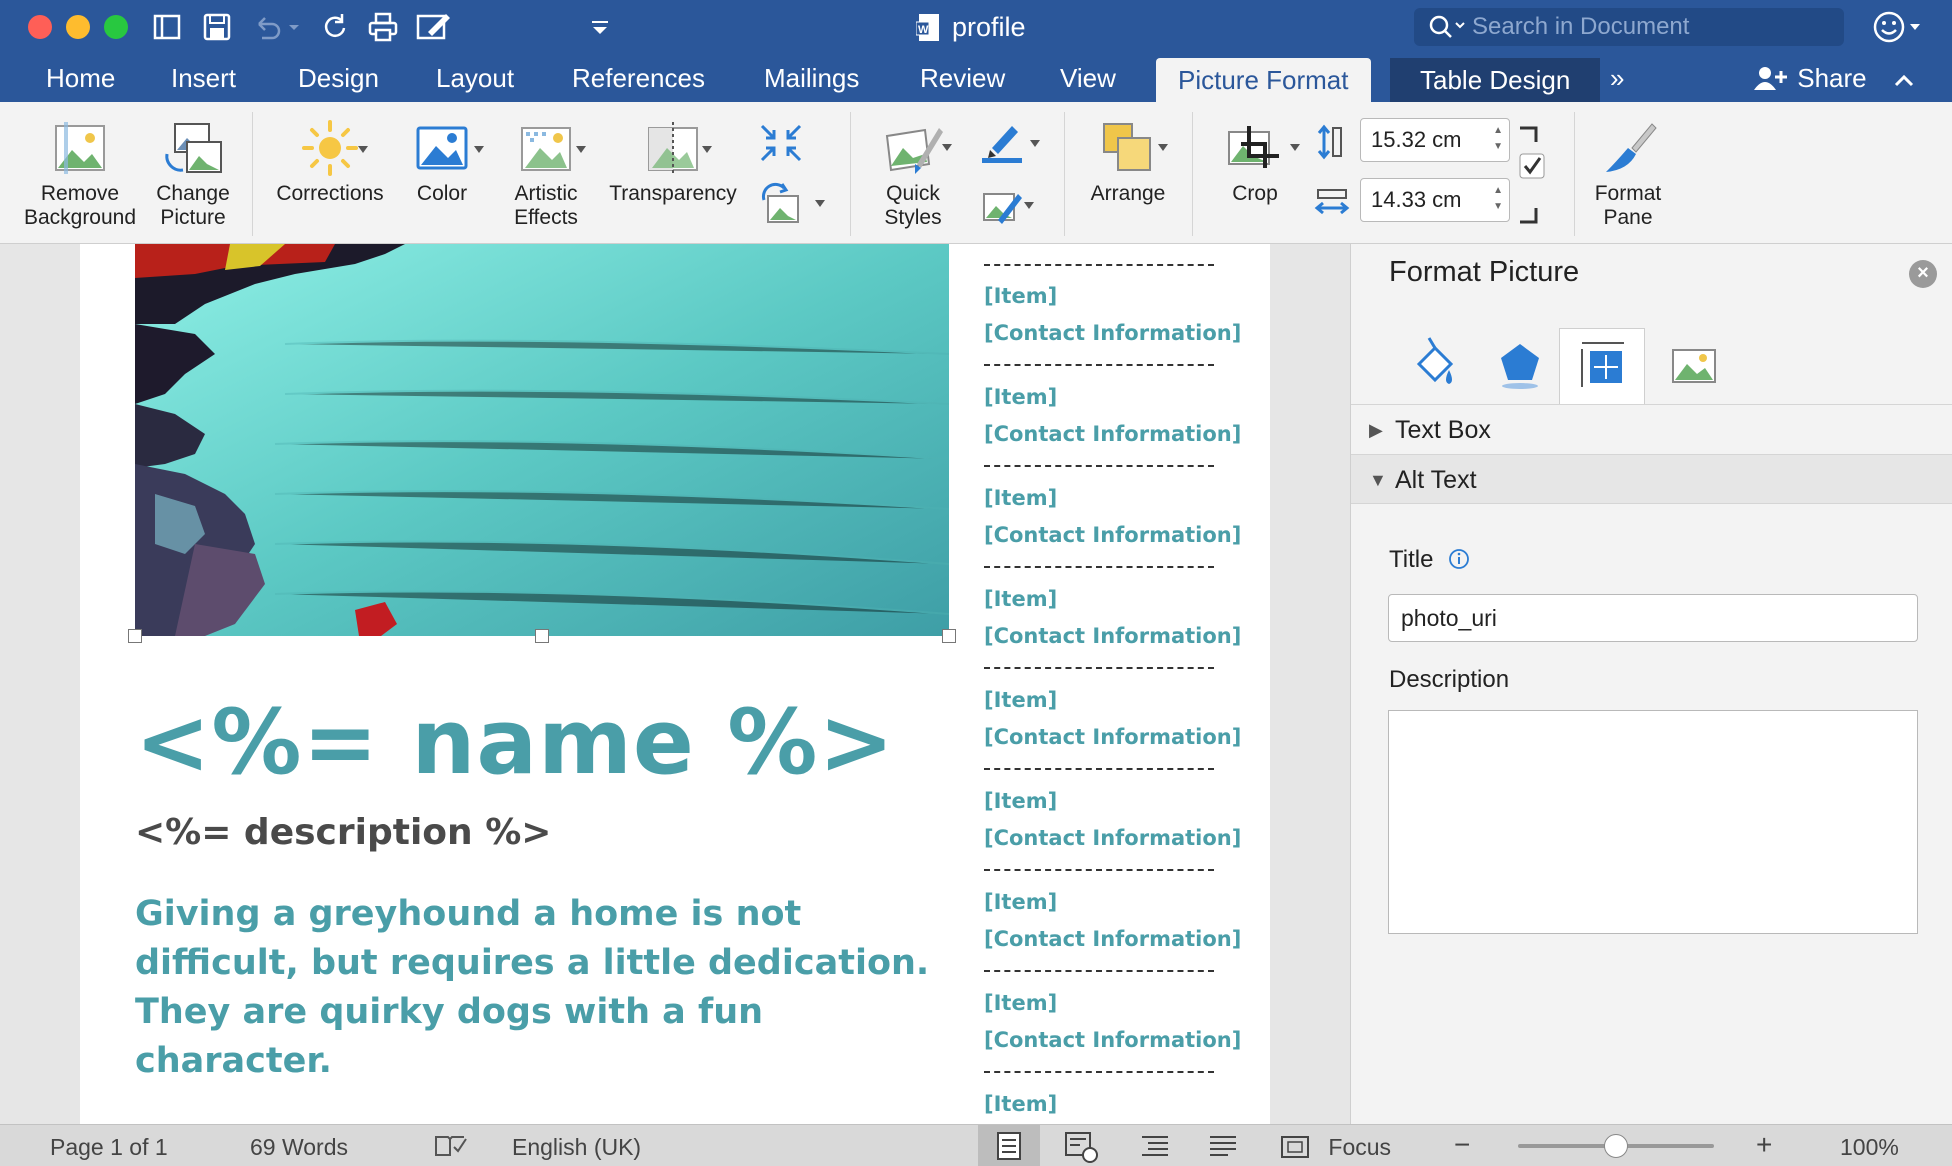 The width and height of the screenshot is (1952, 1166). What do you see at coordinates (542, 636) in the screenshot?
I see `resize-handle-bottom-center` at bounding box center [542, 636].